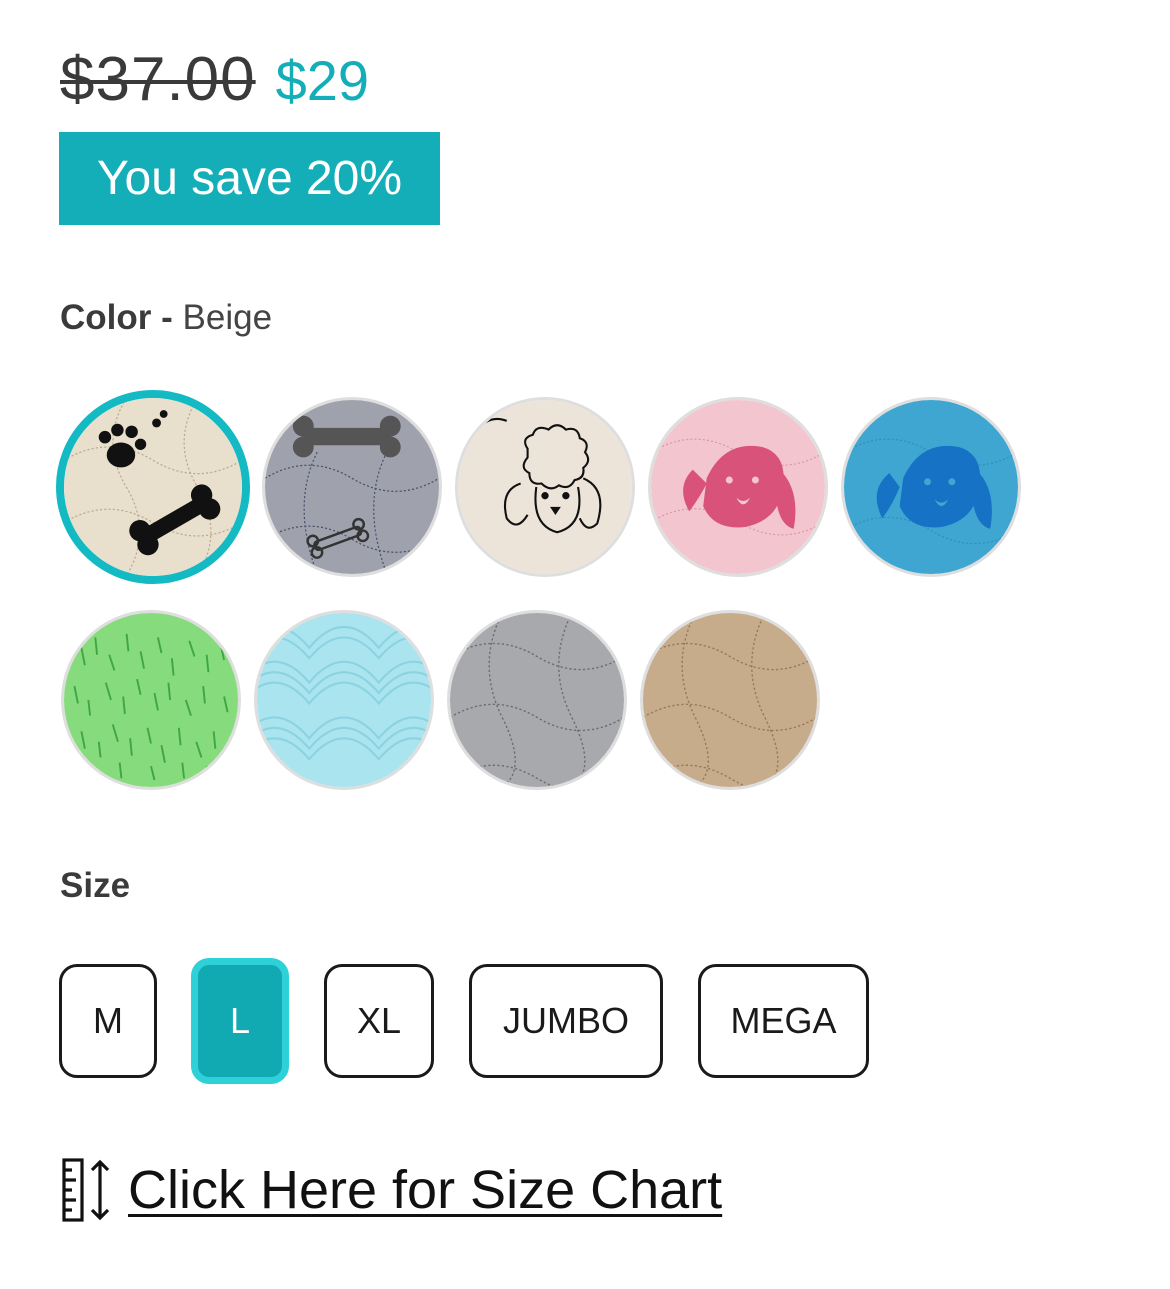 The image size is (1170, 1289). I want to click on size-option-m: M, so click(108, 1021).